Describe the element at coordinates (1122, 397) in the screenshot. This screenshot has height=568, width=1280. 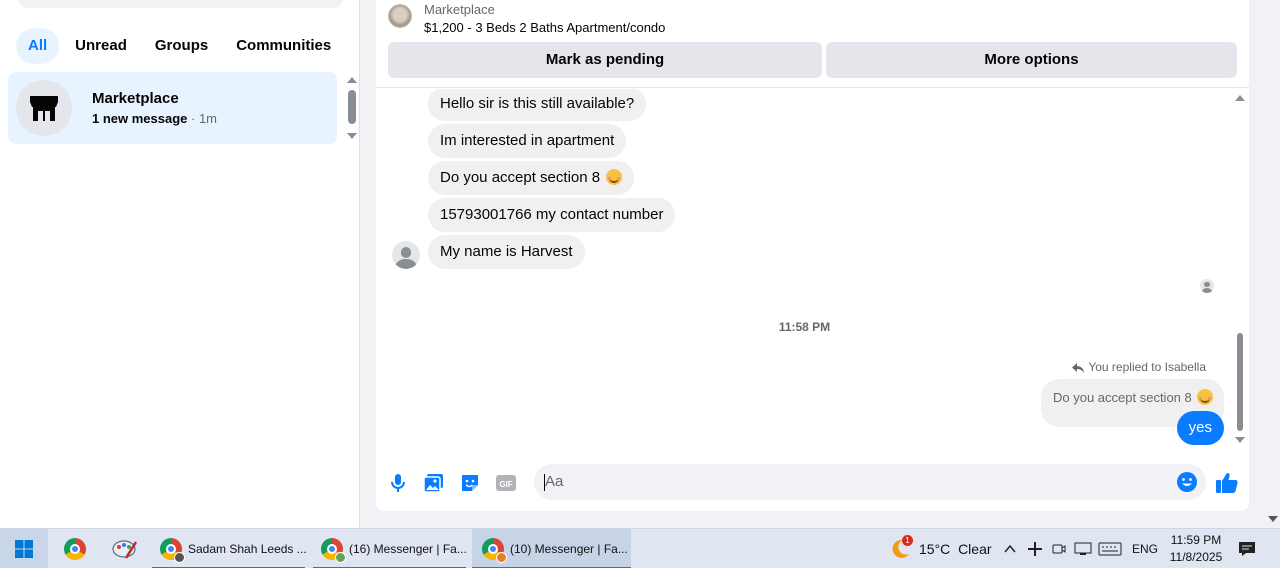
I see `quoted-text: Do you accept section 8` at that location.